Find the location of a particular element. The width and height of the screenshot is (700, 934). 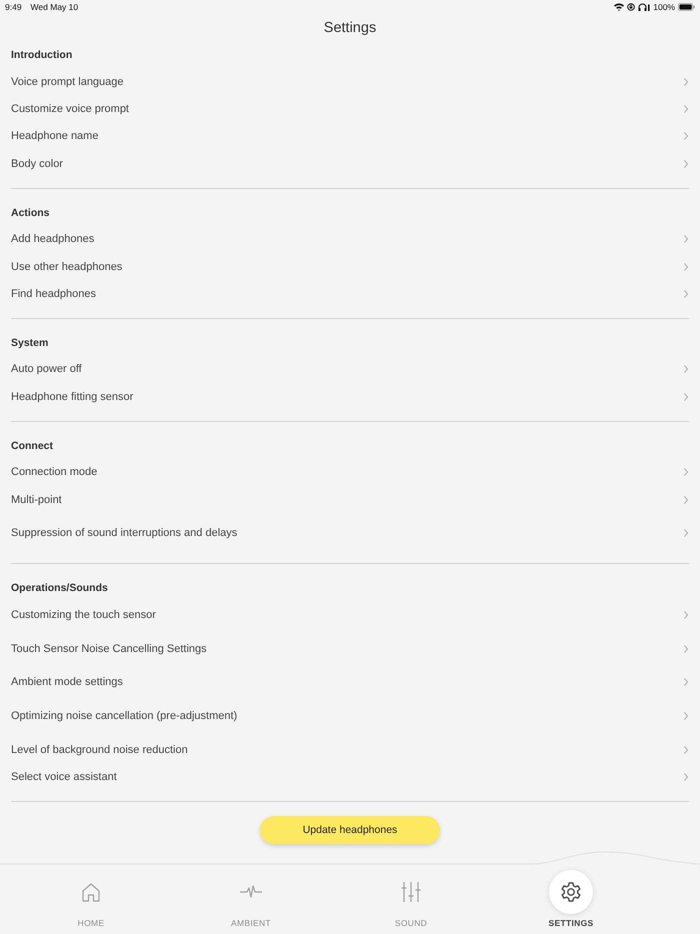

settings-row: Connection mode is located at coordinates (350, 472).